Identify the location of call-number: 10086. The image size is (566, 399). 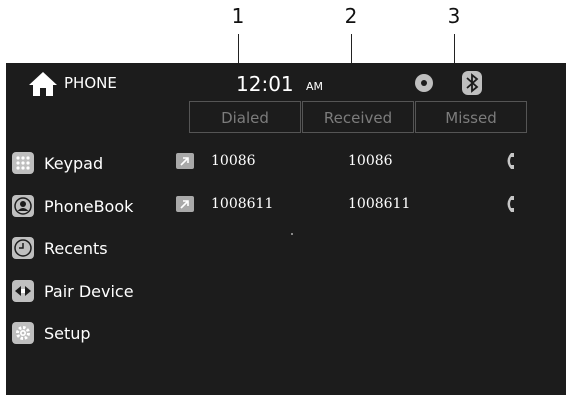
(233, 161).